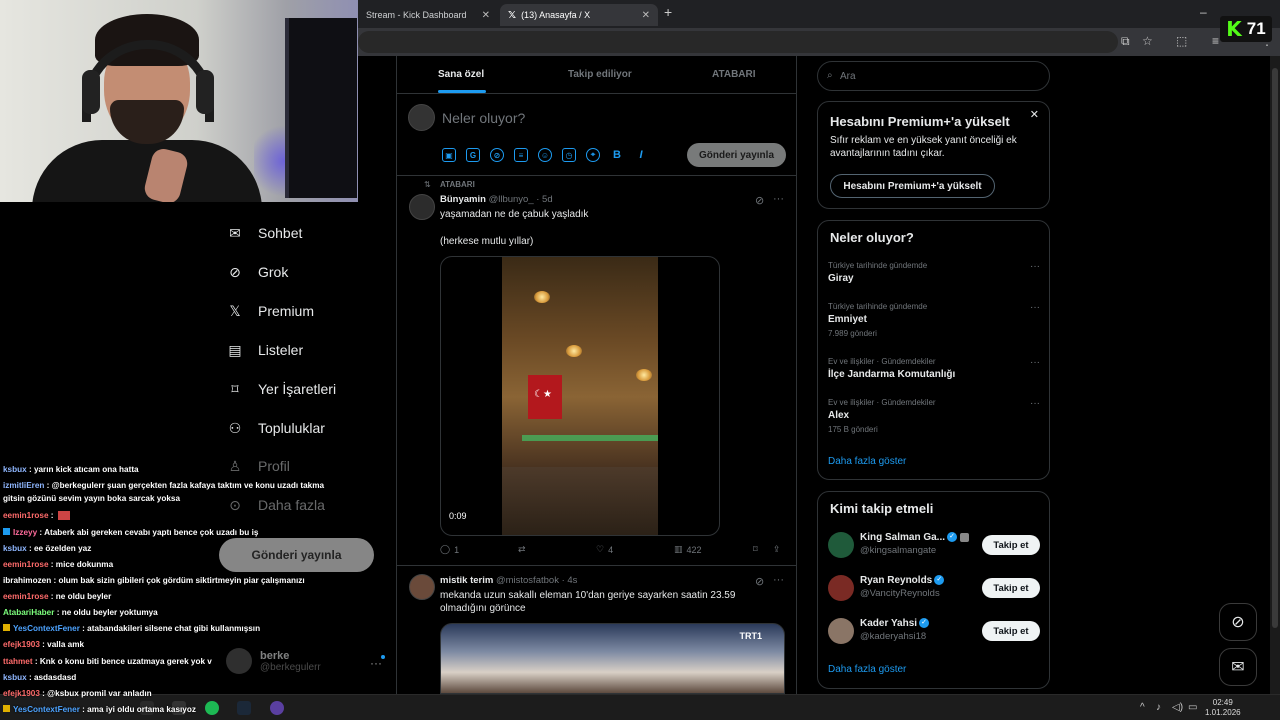 The image size is (1280, 720). What do you see at coordinates (738, 42) in the screenshot?
I see `address-bar` at bounding box center [738, 42].